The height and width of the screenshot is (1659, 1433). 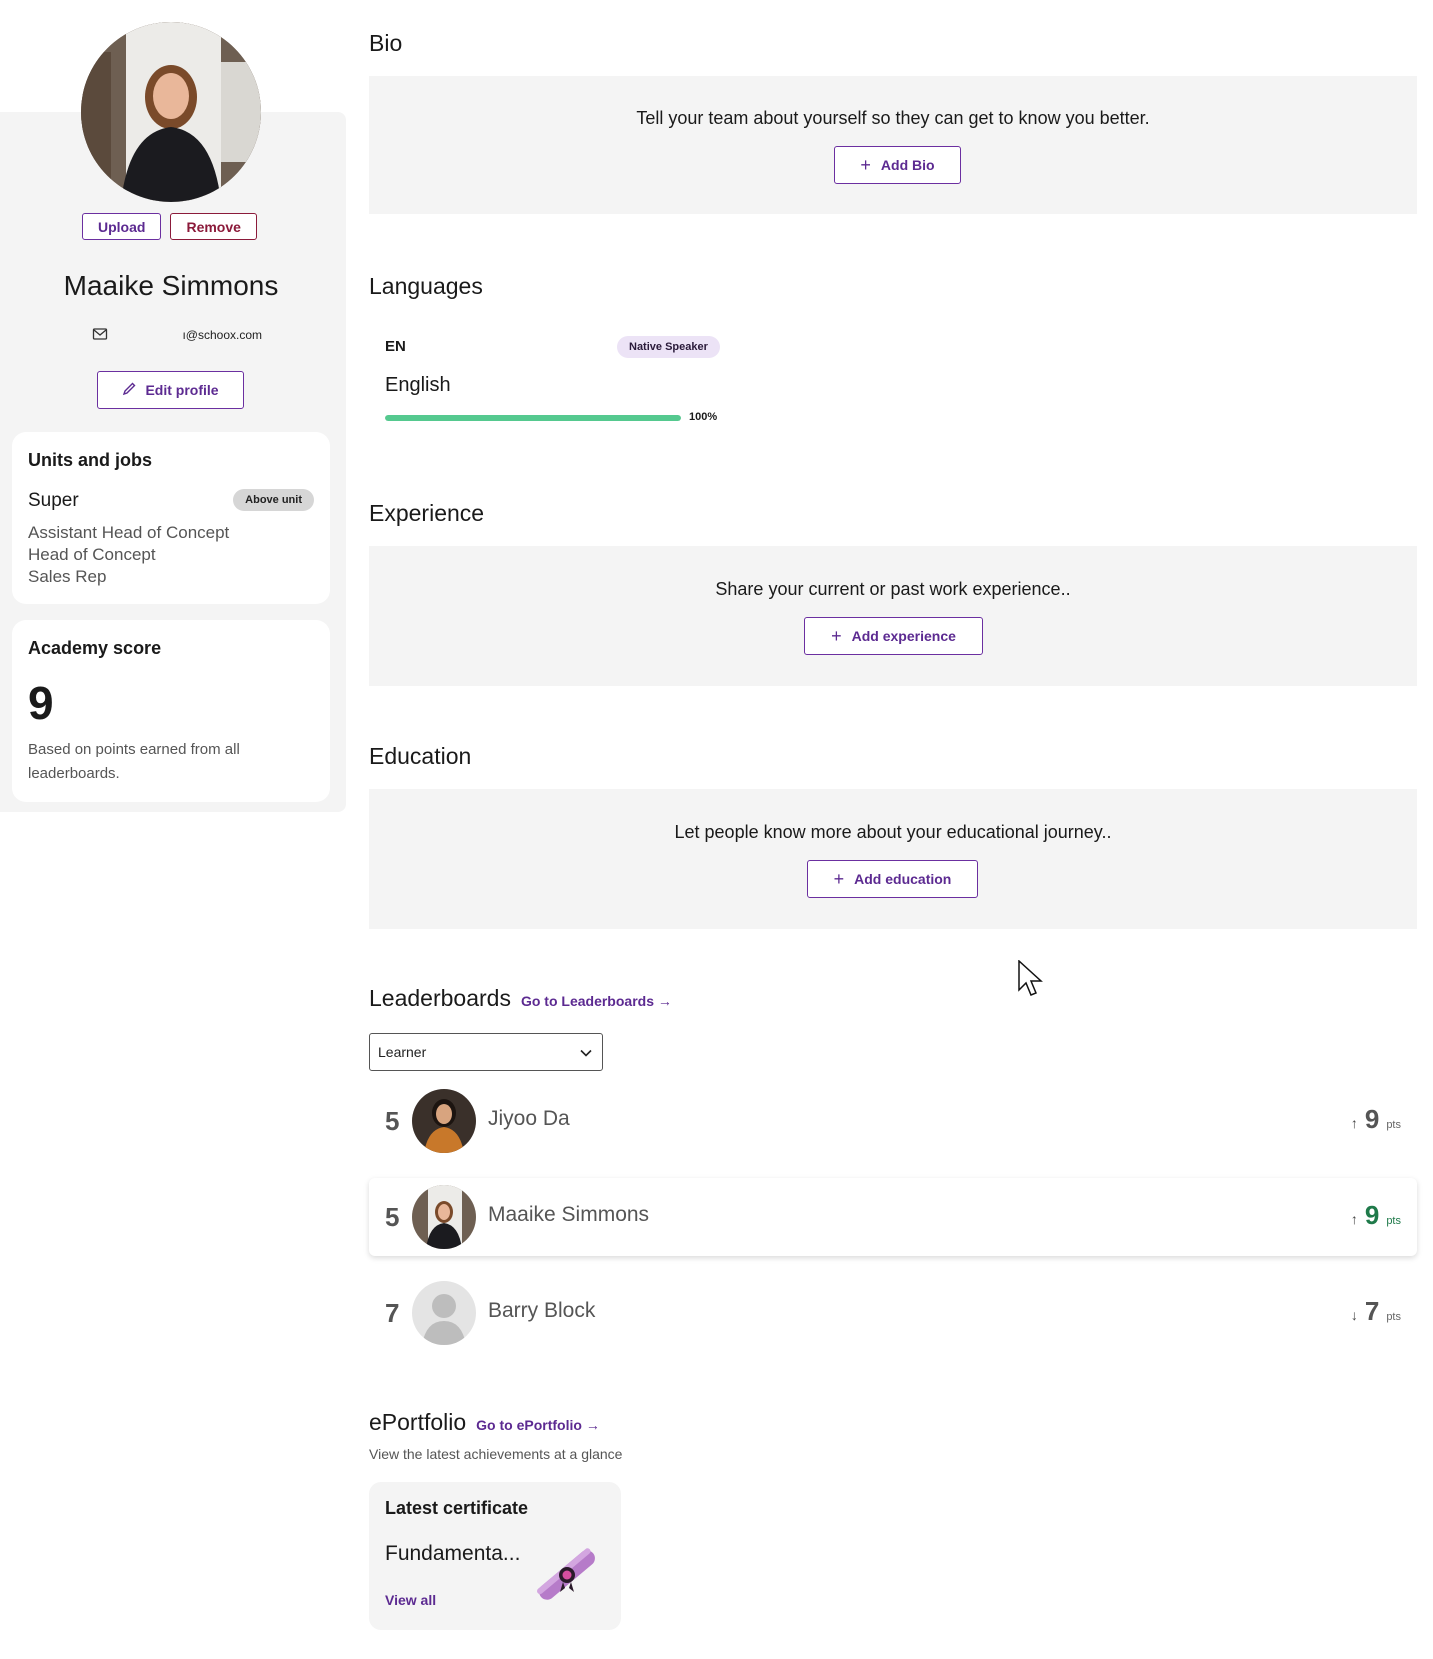 I want to click on leaderboard-name: Jiyoo Da, so click(x=529, y=1118).